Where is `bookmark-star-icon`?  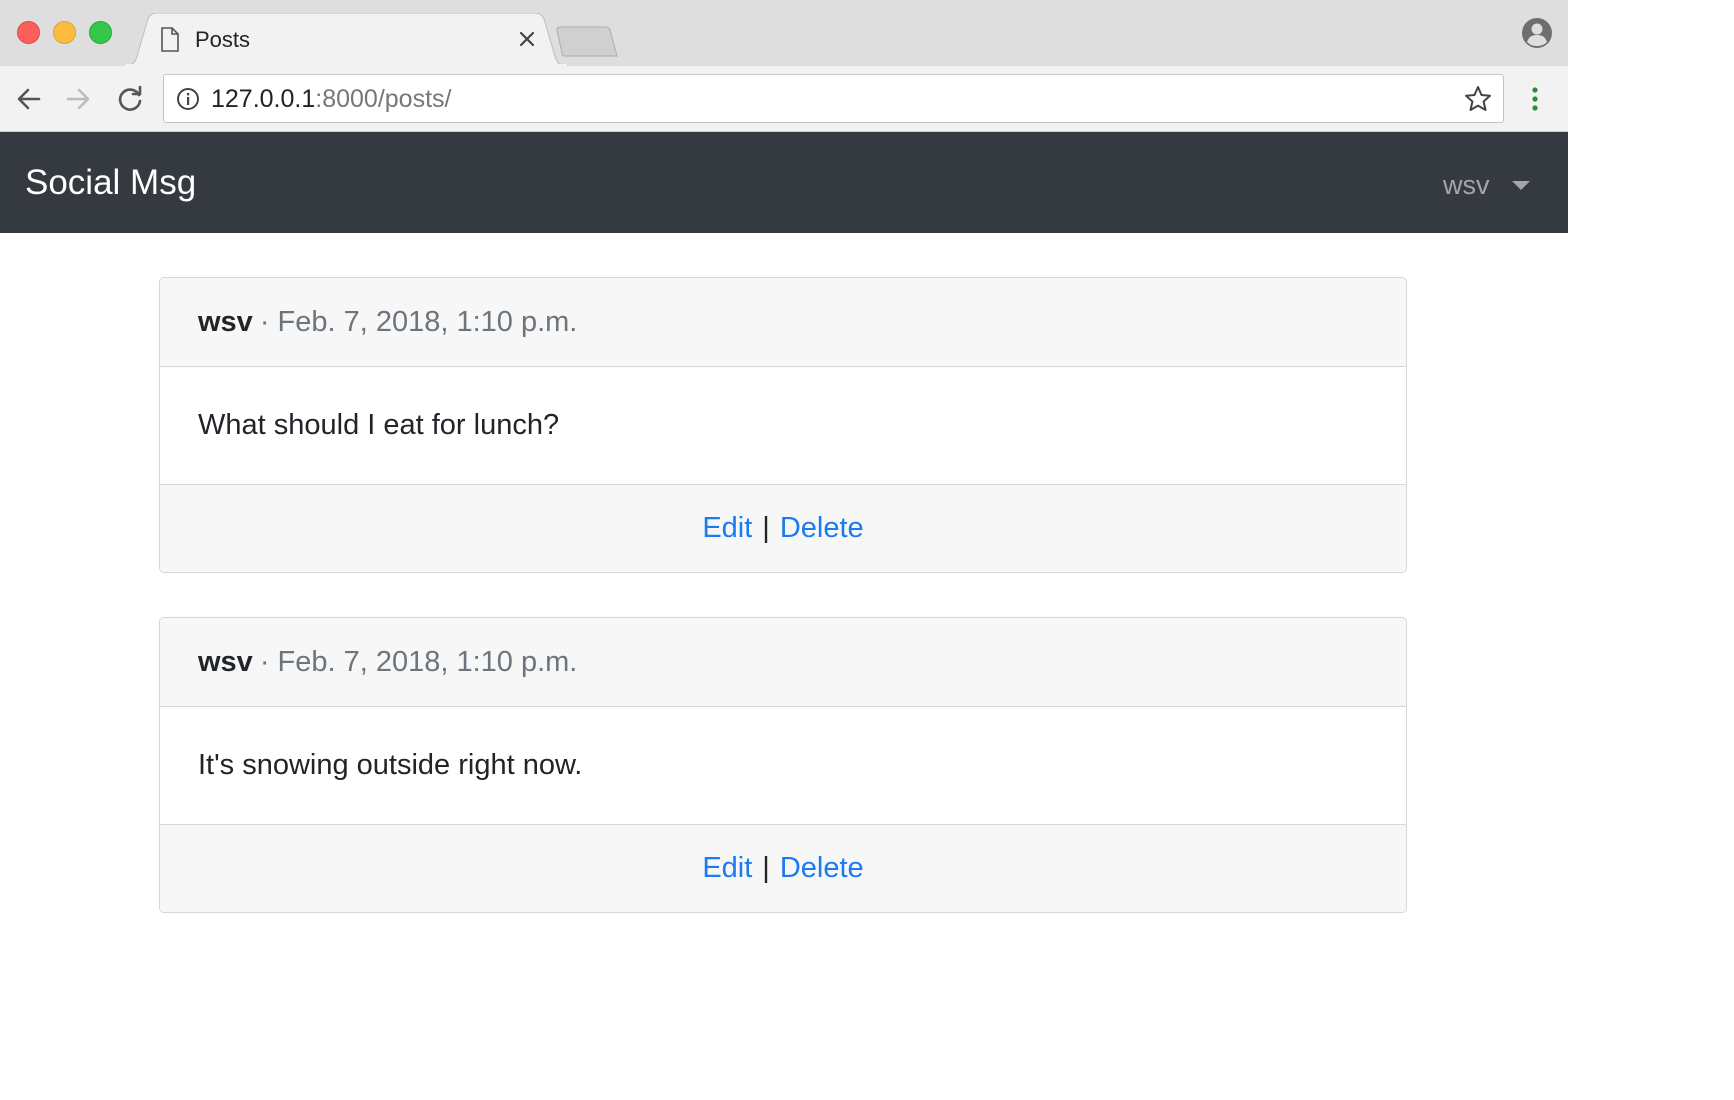
bookmark-star-icon is located at coordinates (1478, 99).